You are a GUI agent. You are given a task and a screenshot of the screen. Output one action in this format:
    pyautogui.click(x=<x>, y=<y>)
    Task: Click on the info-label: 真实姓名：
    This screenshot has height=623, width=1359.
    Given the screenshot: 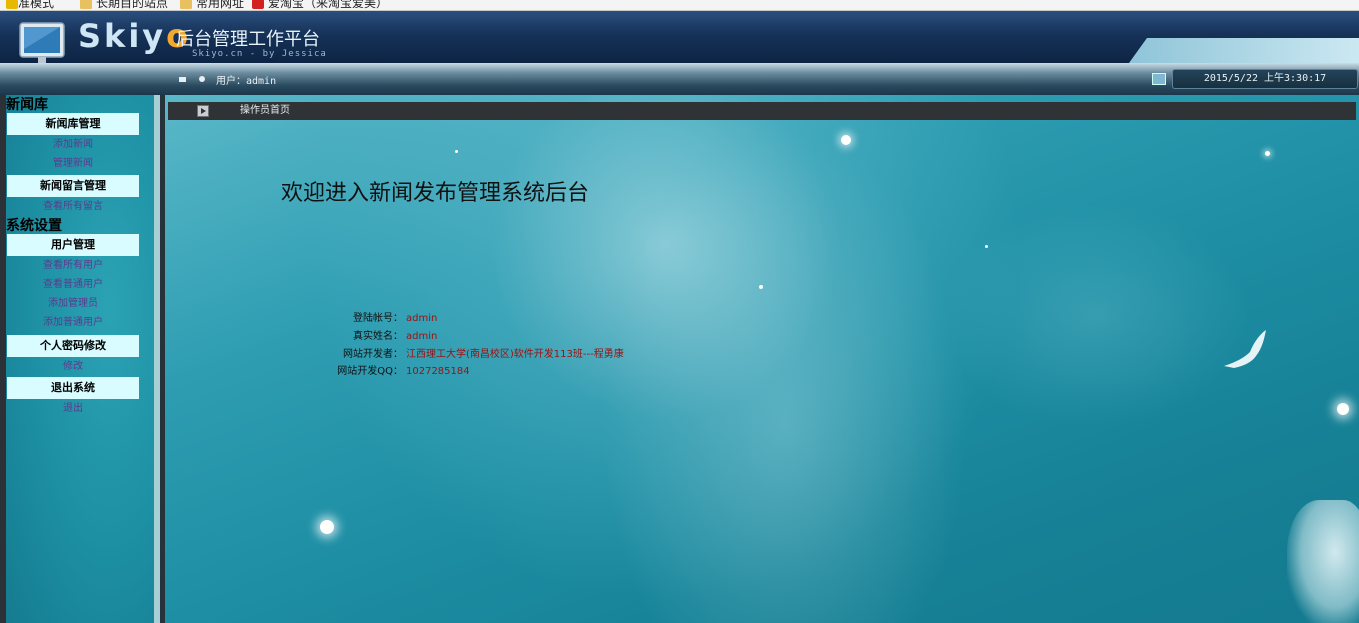 What is the action you would take?
    pyautogui.click(x=378, y=336)
    